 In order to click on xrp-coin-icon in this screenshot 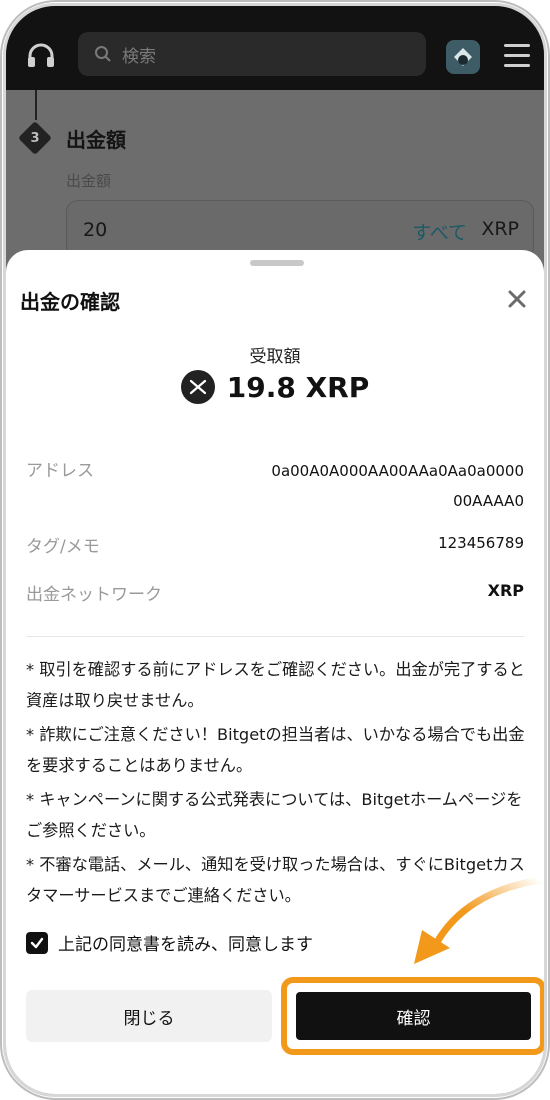, I will do `click(197, 387)`.